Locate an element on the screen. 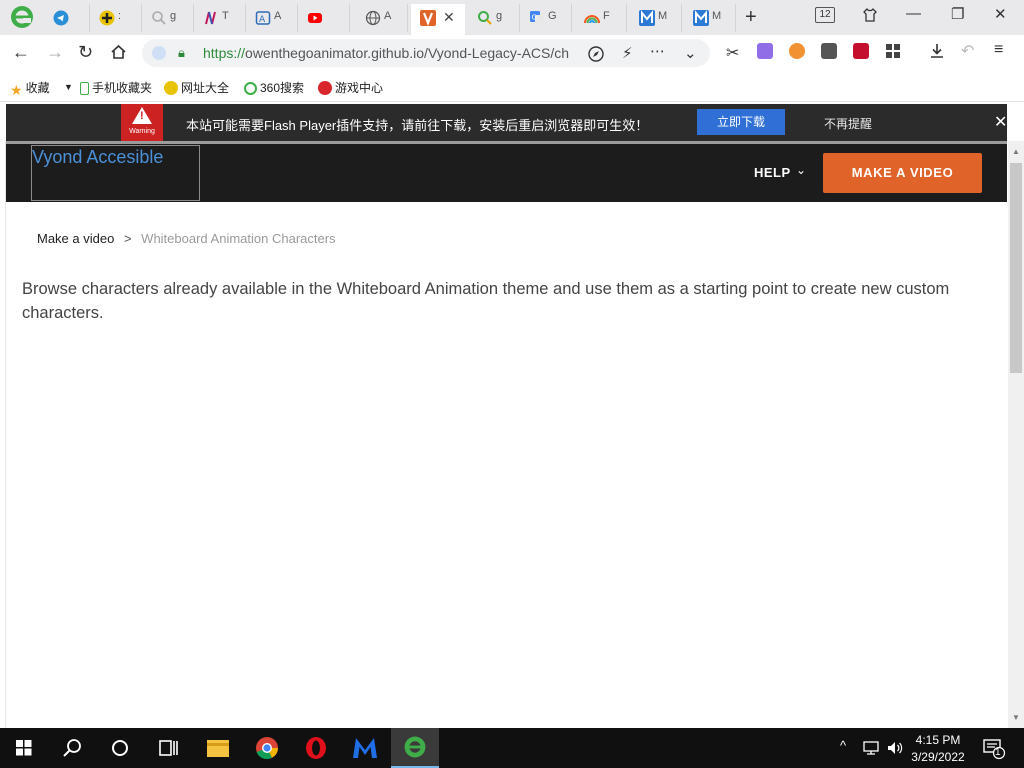 This screenshot has width=1024, height=768. bookmark-label: 网址大全 is located at coordinates (205, 88).